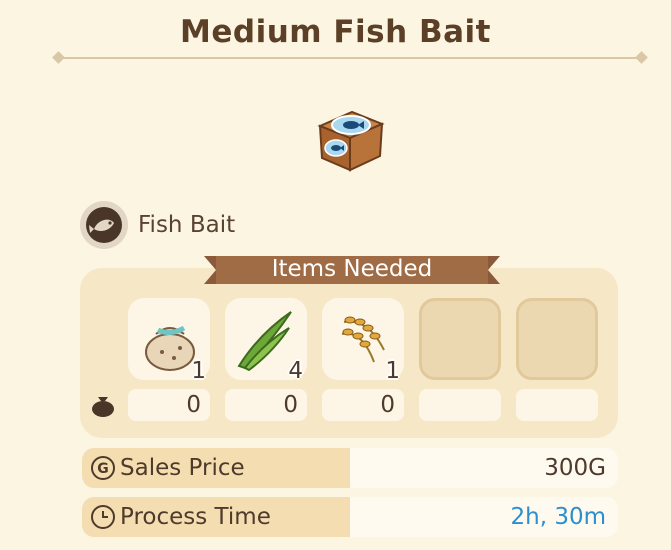  I want to click on item-title: Medium Fish Bait, so click(335, 32).